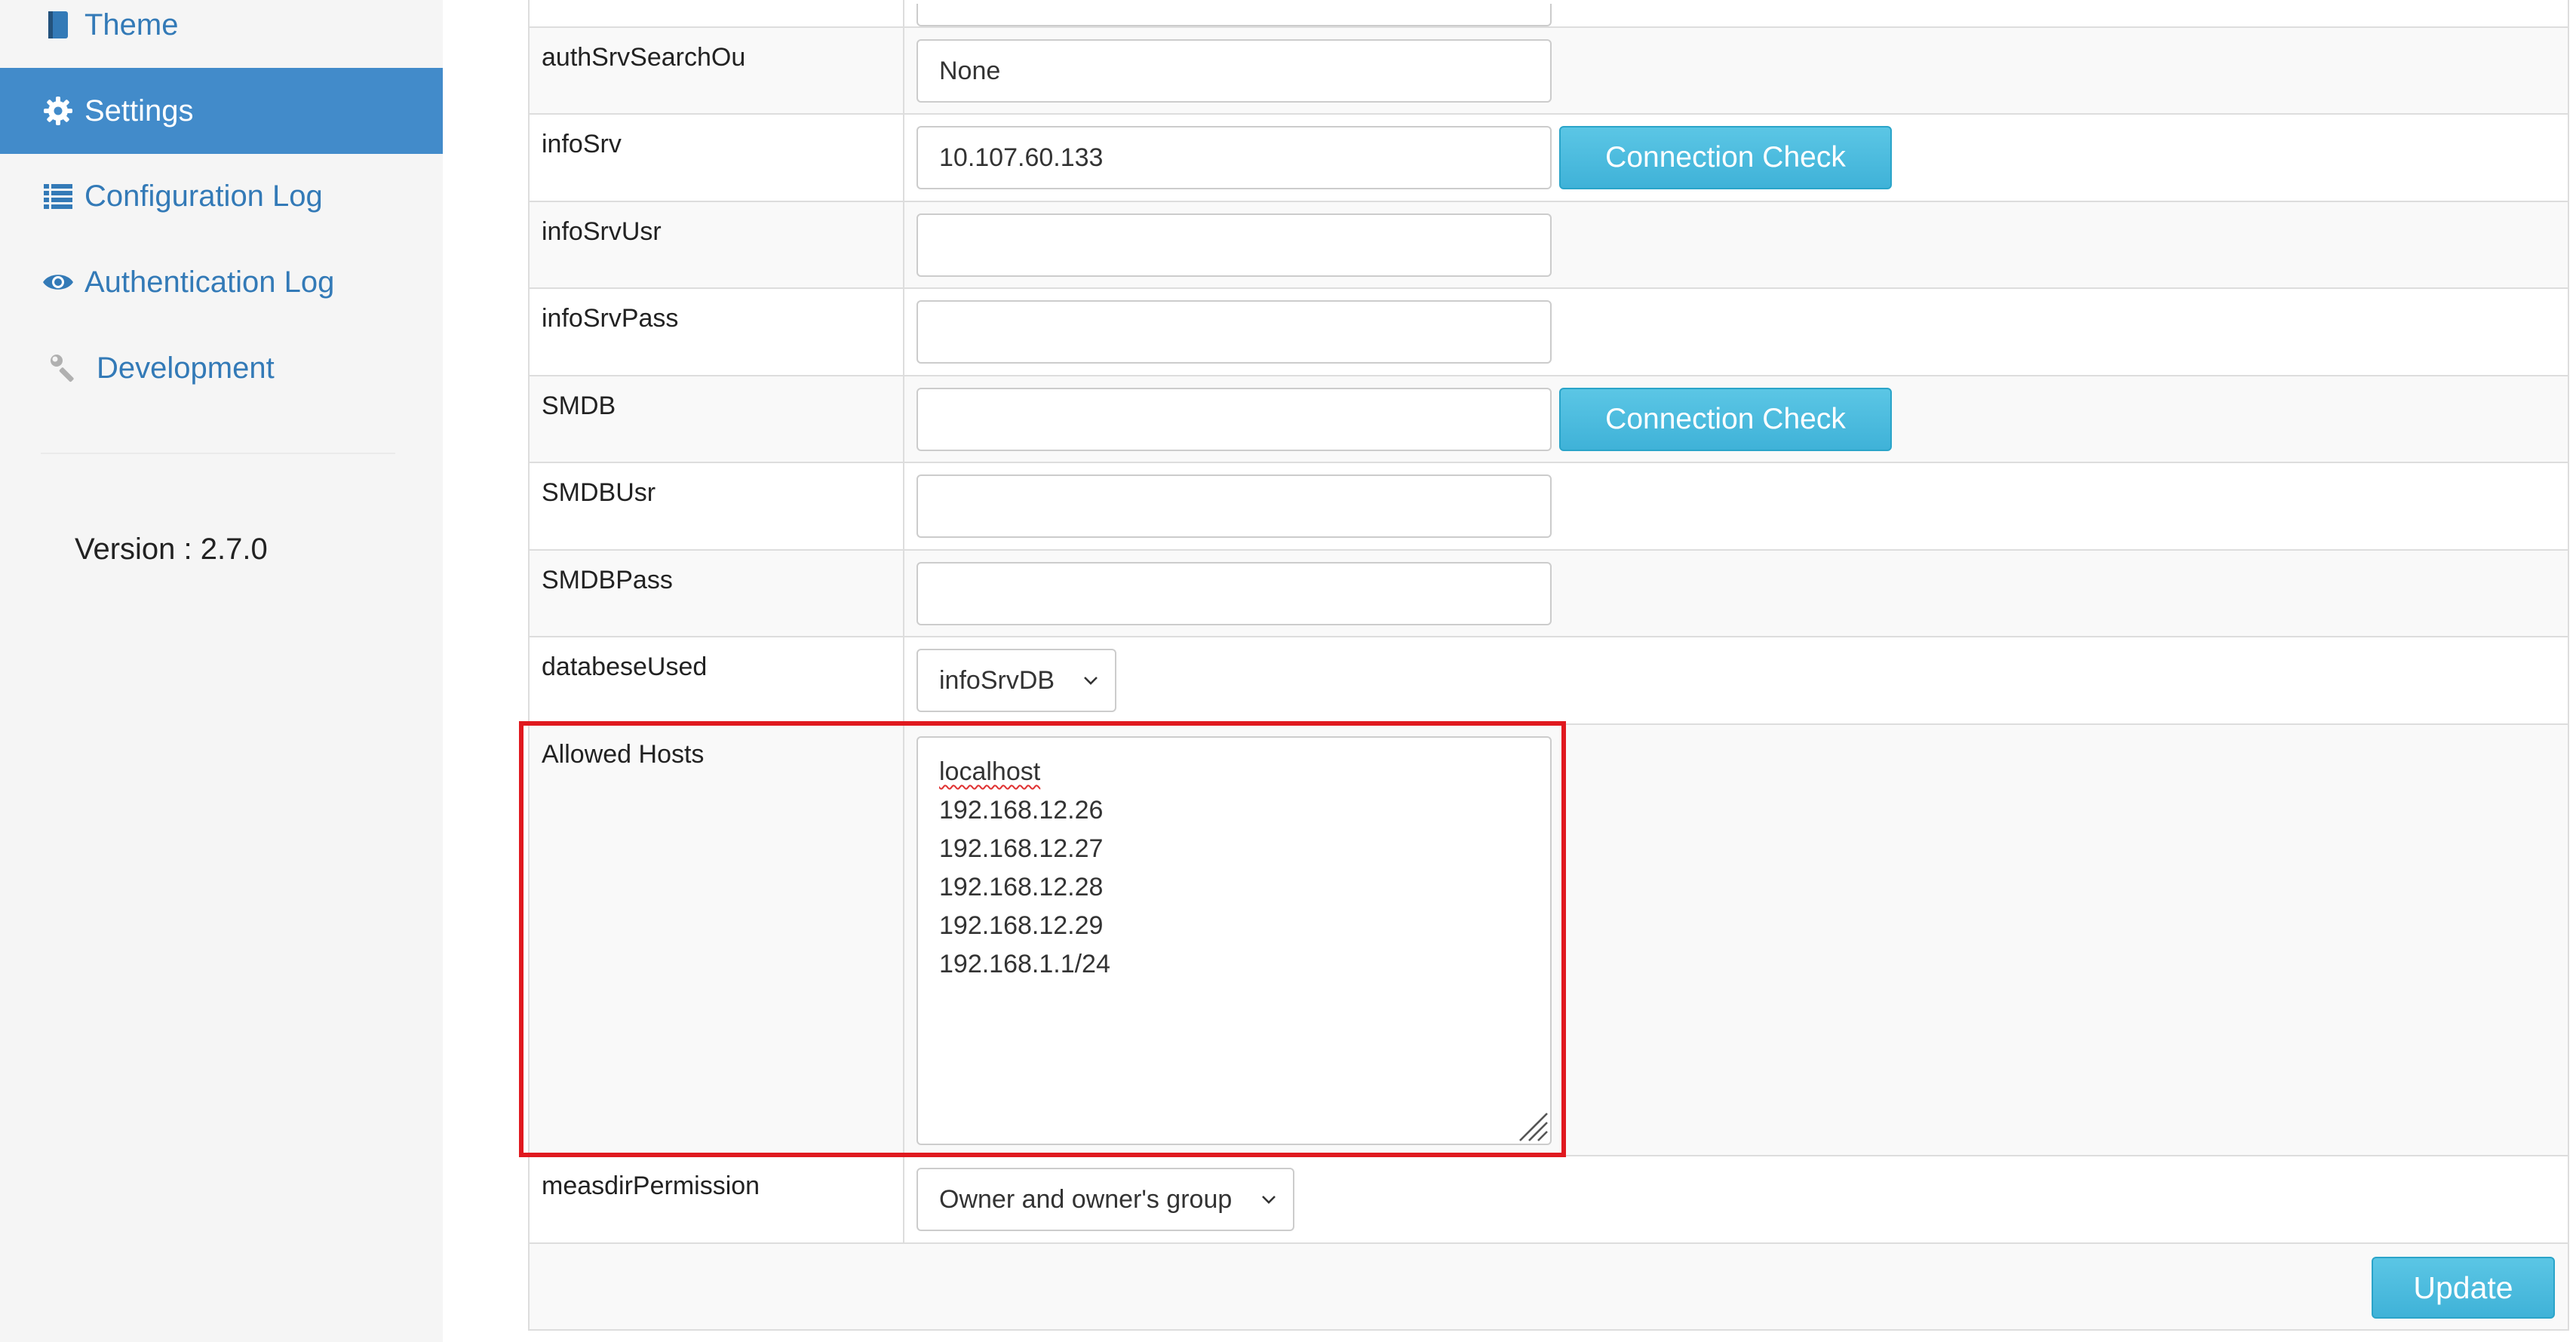 The height and width of the screenshot is (1342, 2576). What do you see at coordinates (717, 158) in the screenshot?
I see `row-label: infoSrv` at bounding box center [717, 158].